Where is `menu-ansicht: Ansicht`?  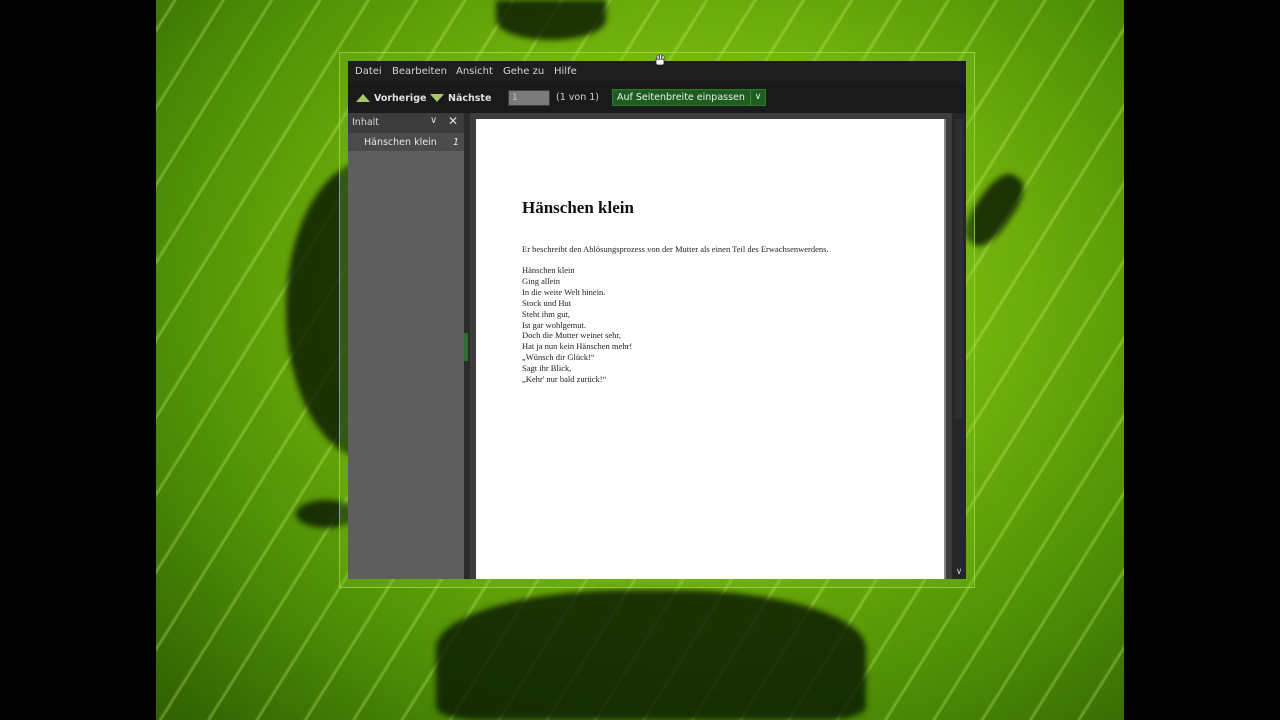 menu-ansicht: Ansicht is located at coordinates (474, 71).